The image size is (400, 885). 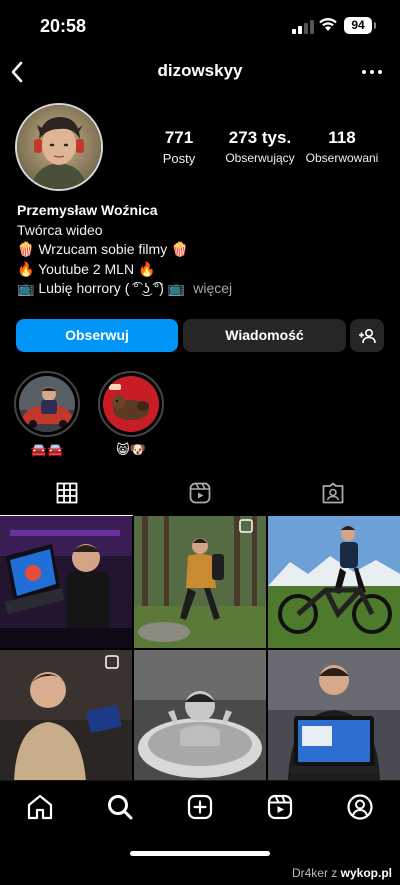 I want to click on story-highlight: 🚘🚘, so click(x=47, y=414).